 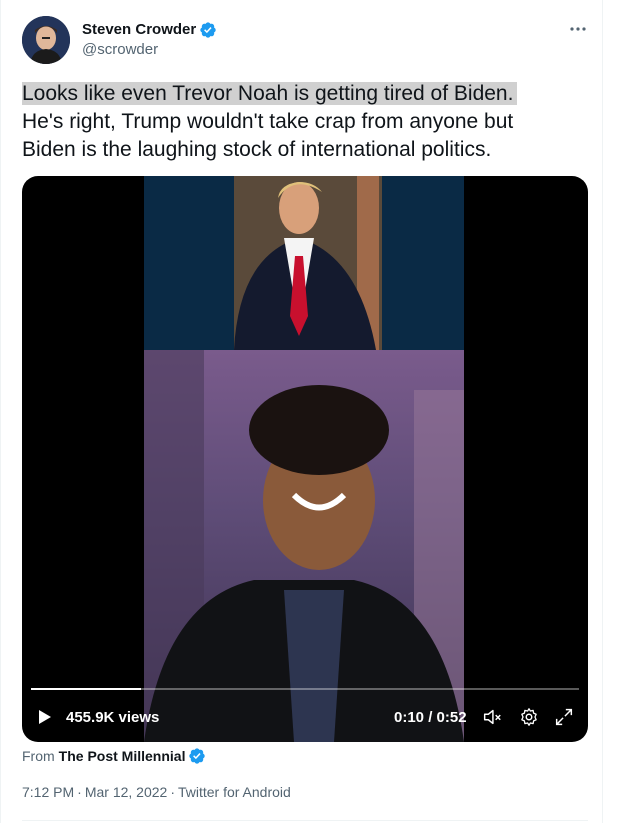 What do you see at coordinates (492, 717) in the screenshot?
I see `muted-speaker-icon` at bounding box center [492, 717].